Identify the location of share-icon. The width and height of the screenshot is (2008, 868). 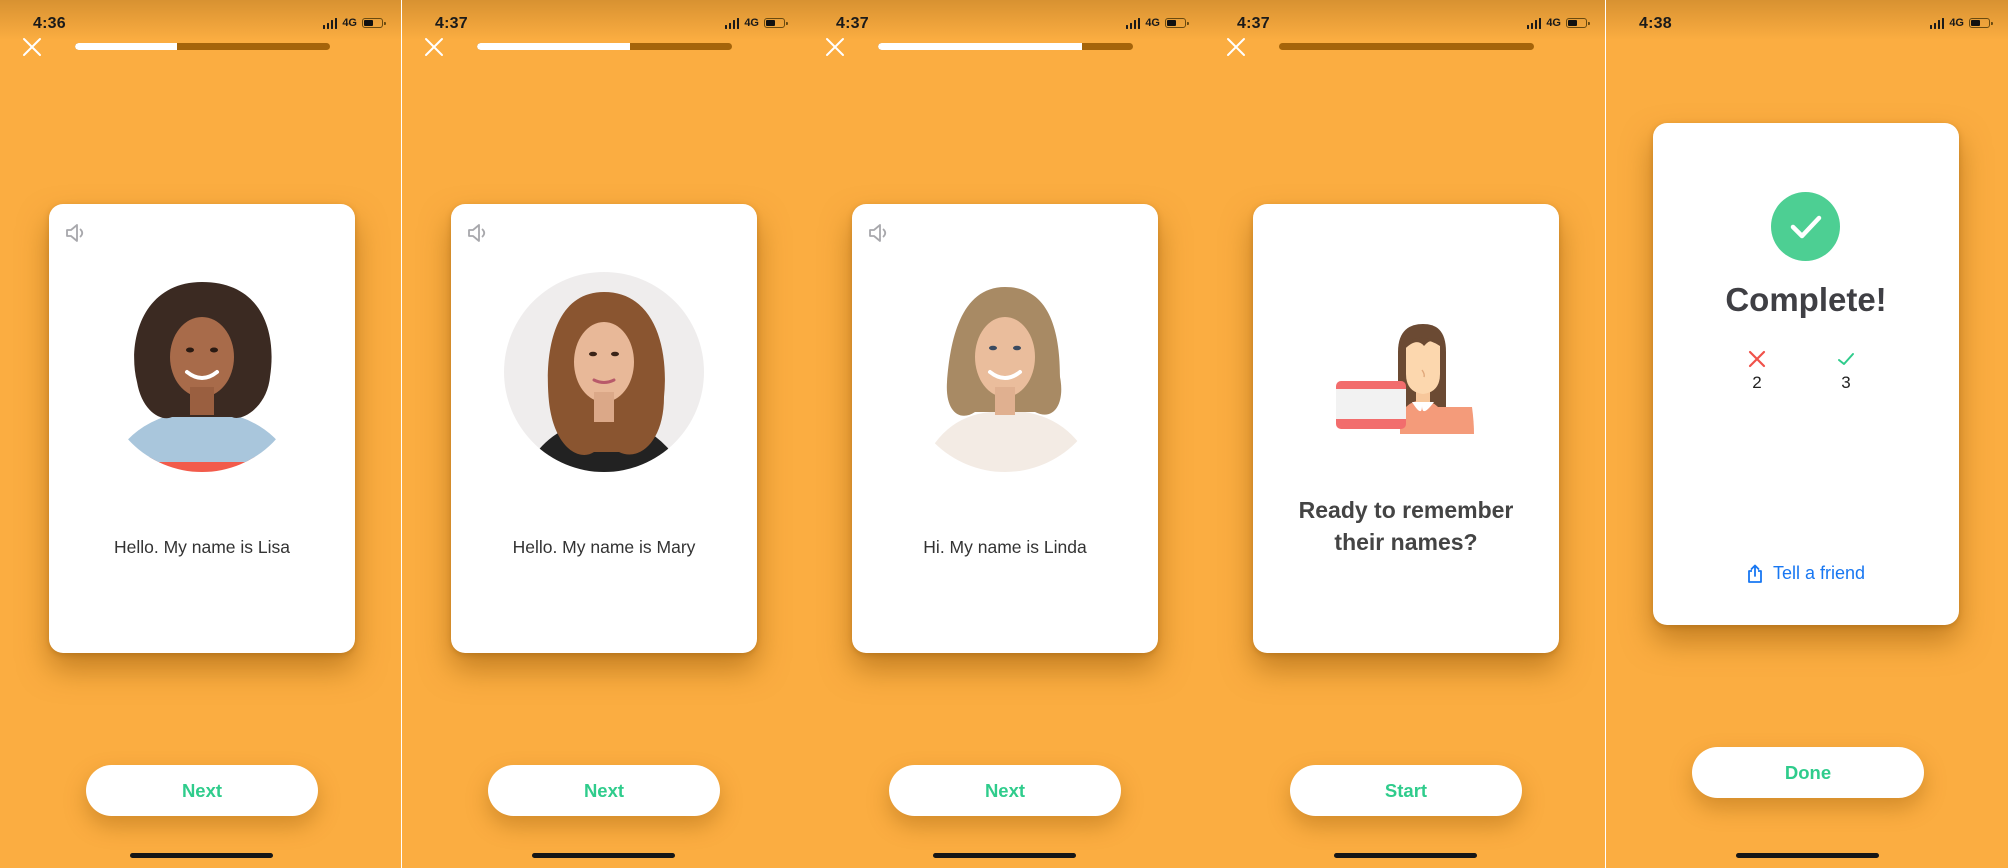
(1755, 573).